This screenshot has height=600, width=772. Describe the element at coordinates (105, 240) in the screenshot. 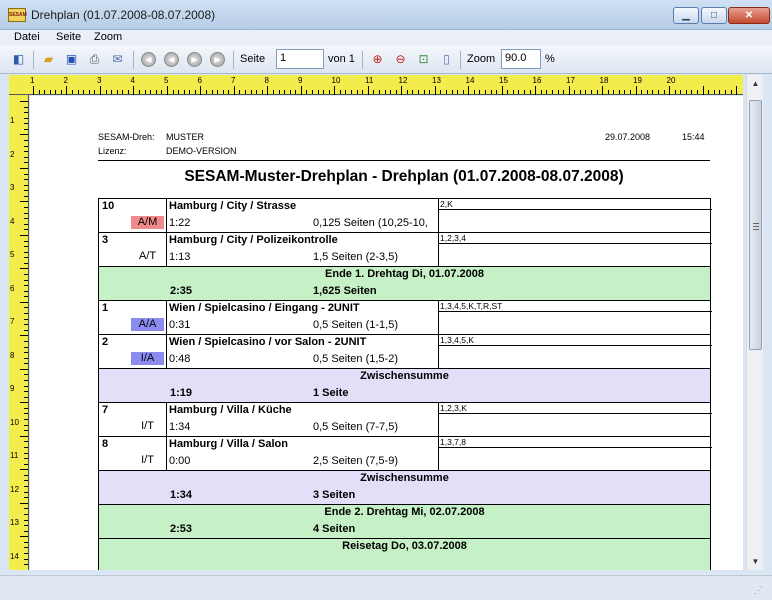

I see `scene-number: 3` at that location.